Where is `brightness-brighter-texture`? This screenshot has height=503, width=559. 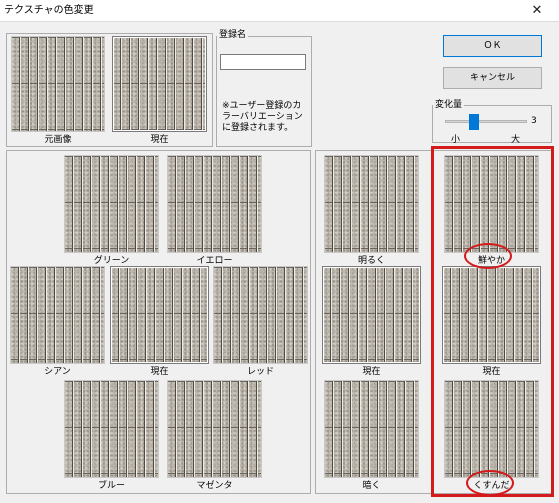
brightness-brighter-texture is located at coordinates (371, 204).